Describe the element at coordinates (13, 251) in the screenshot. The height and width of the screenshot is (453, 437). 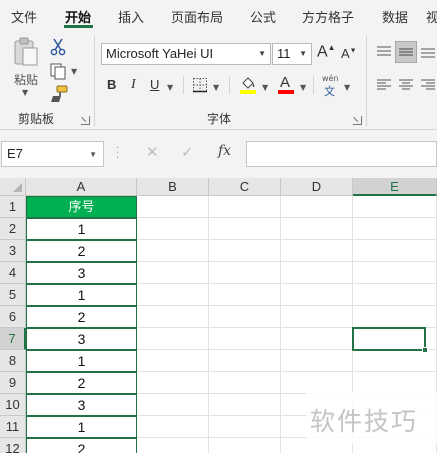
I see `row-header-3: 3` at that location.